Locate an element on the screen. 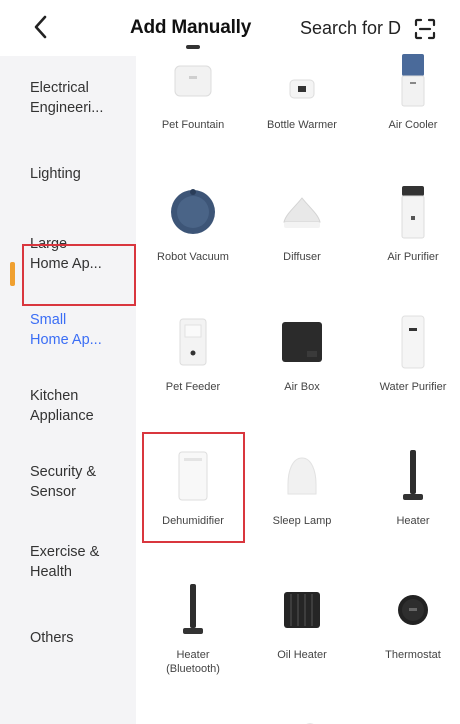  sleep-lamp-icon is located at coordinates (302, 476).